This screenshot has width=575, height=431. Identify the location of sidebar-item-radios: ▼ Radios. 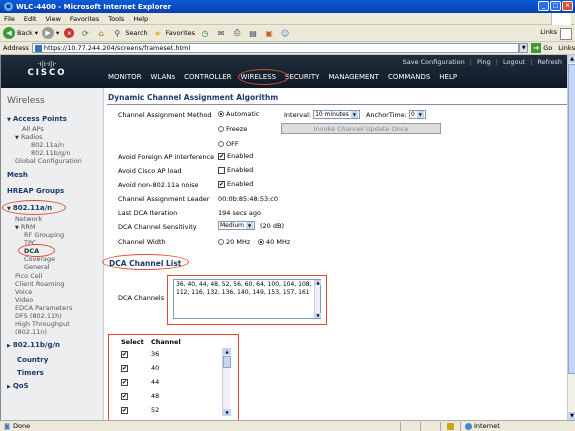
(29, 137).